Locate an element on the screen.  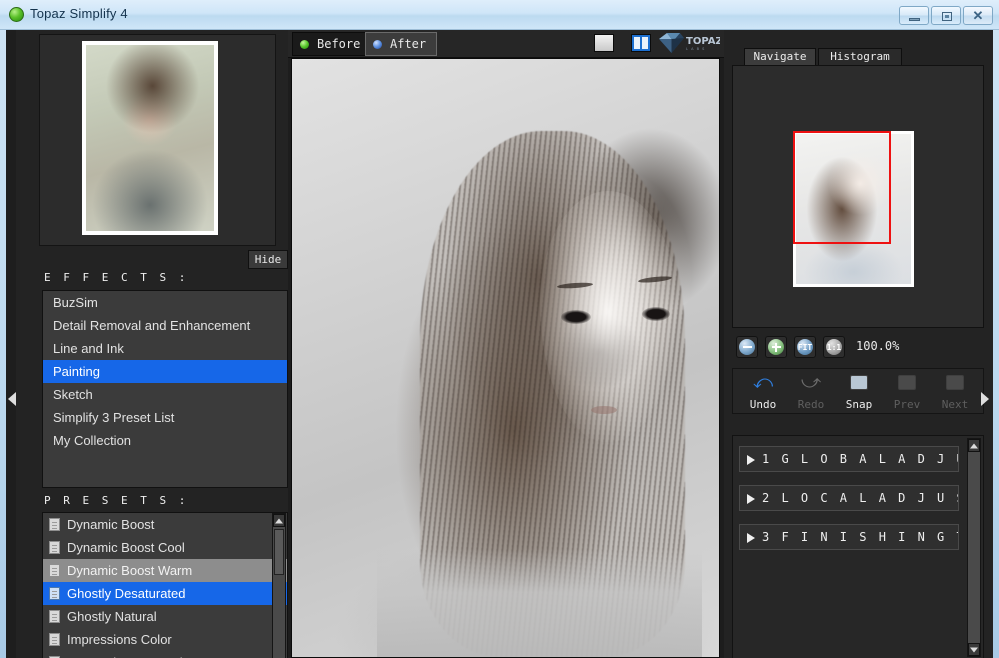
navigator-tab-bar: Navigate Histogram is located at coordinates (858, 57).